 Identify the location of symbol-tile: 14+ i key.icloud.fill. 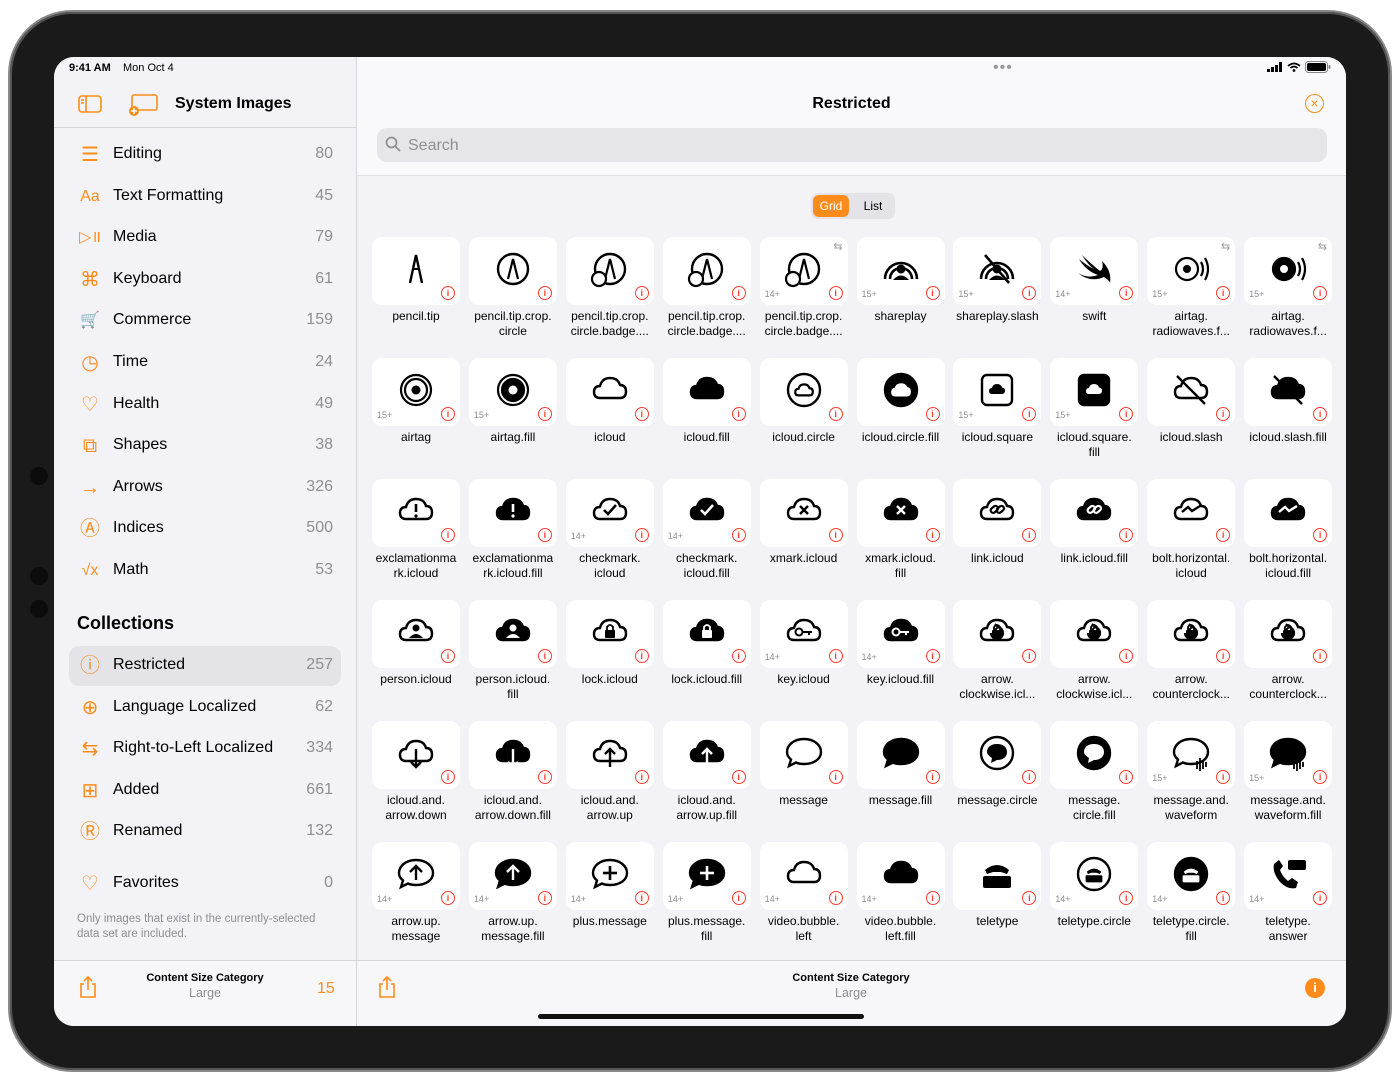
(901, 657).